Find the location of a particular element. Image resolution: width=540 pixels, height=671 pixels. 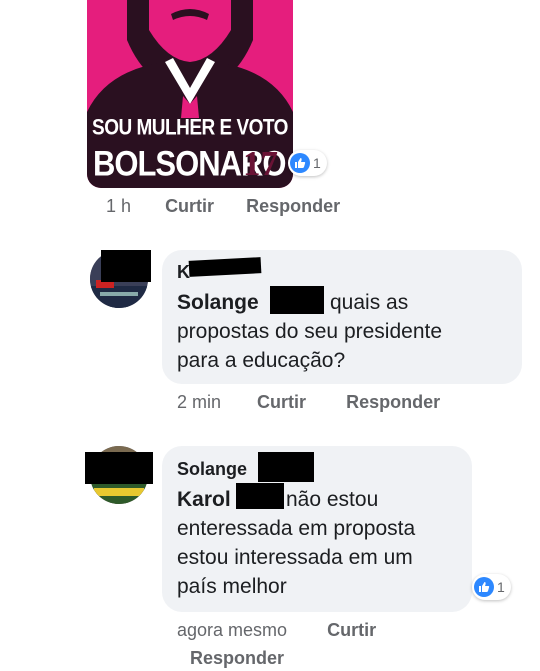

shared-poster-image: SOU MULHER E VOTO BOLSONARO 17 is located at coordinates (190, 94).